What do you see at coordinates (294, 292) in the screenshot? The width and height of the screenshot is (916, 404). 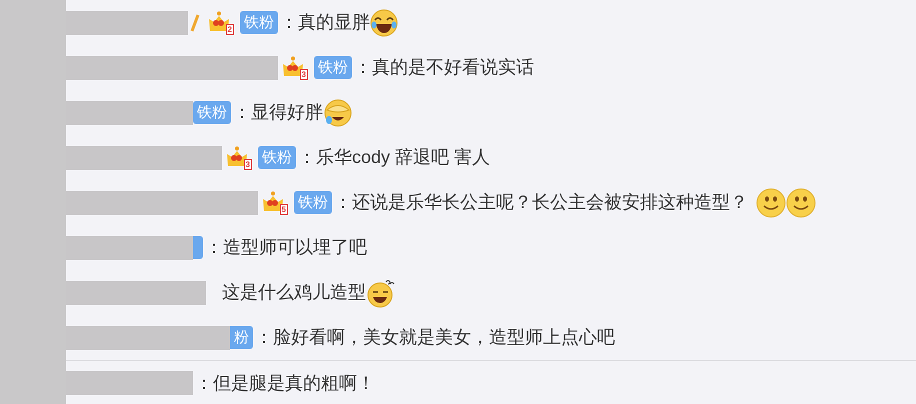 I see `comment-text: 这是什么鸡儿造型` at bounding box center [294, 292].